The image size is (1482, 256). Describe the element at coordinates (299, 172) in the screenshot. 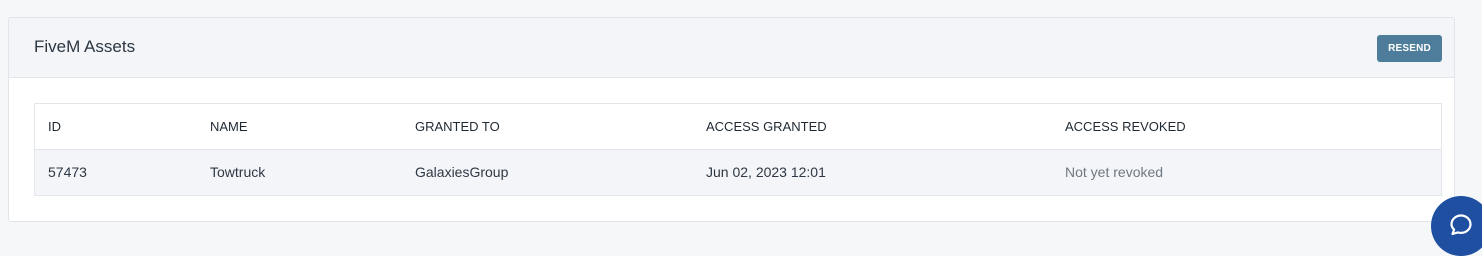

I see `cell-name: Towtruck` at that location.